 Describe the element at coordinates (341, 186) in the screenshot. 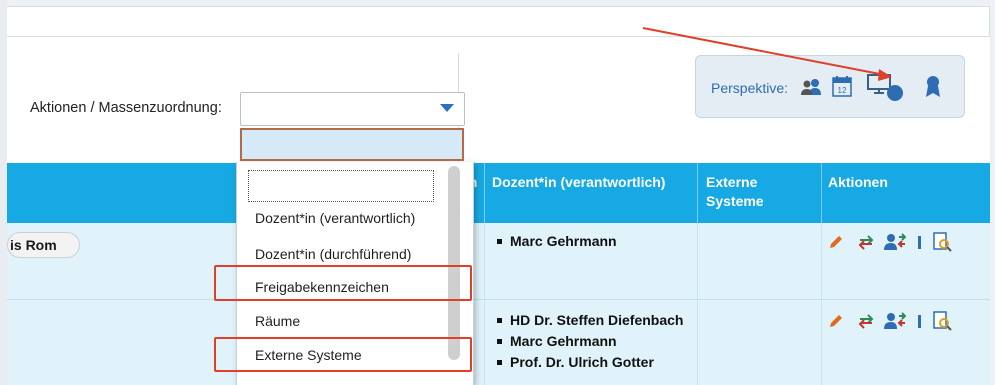

I see `dropdown-option-empty` at that location.